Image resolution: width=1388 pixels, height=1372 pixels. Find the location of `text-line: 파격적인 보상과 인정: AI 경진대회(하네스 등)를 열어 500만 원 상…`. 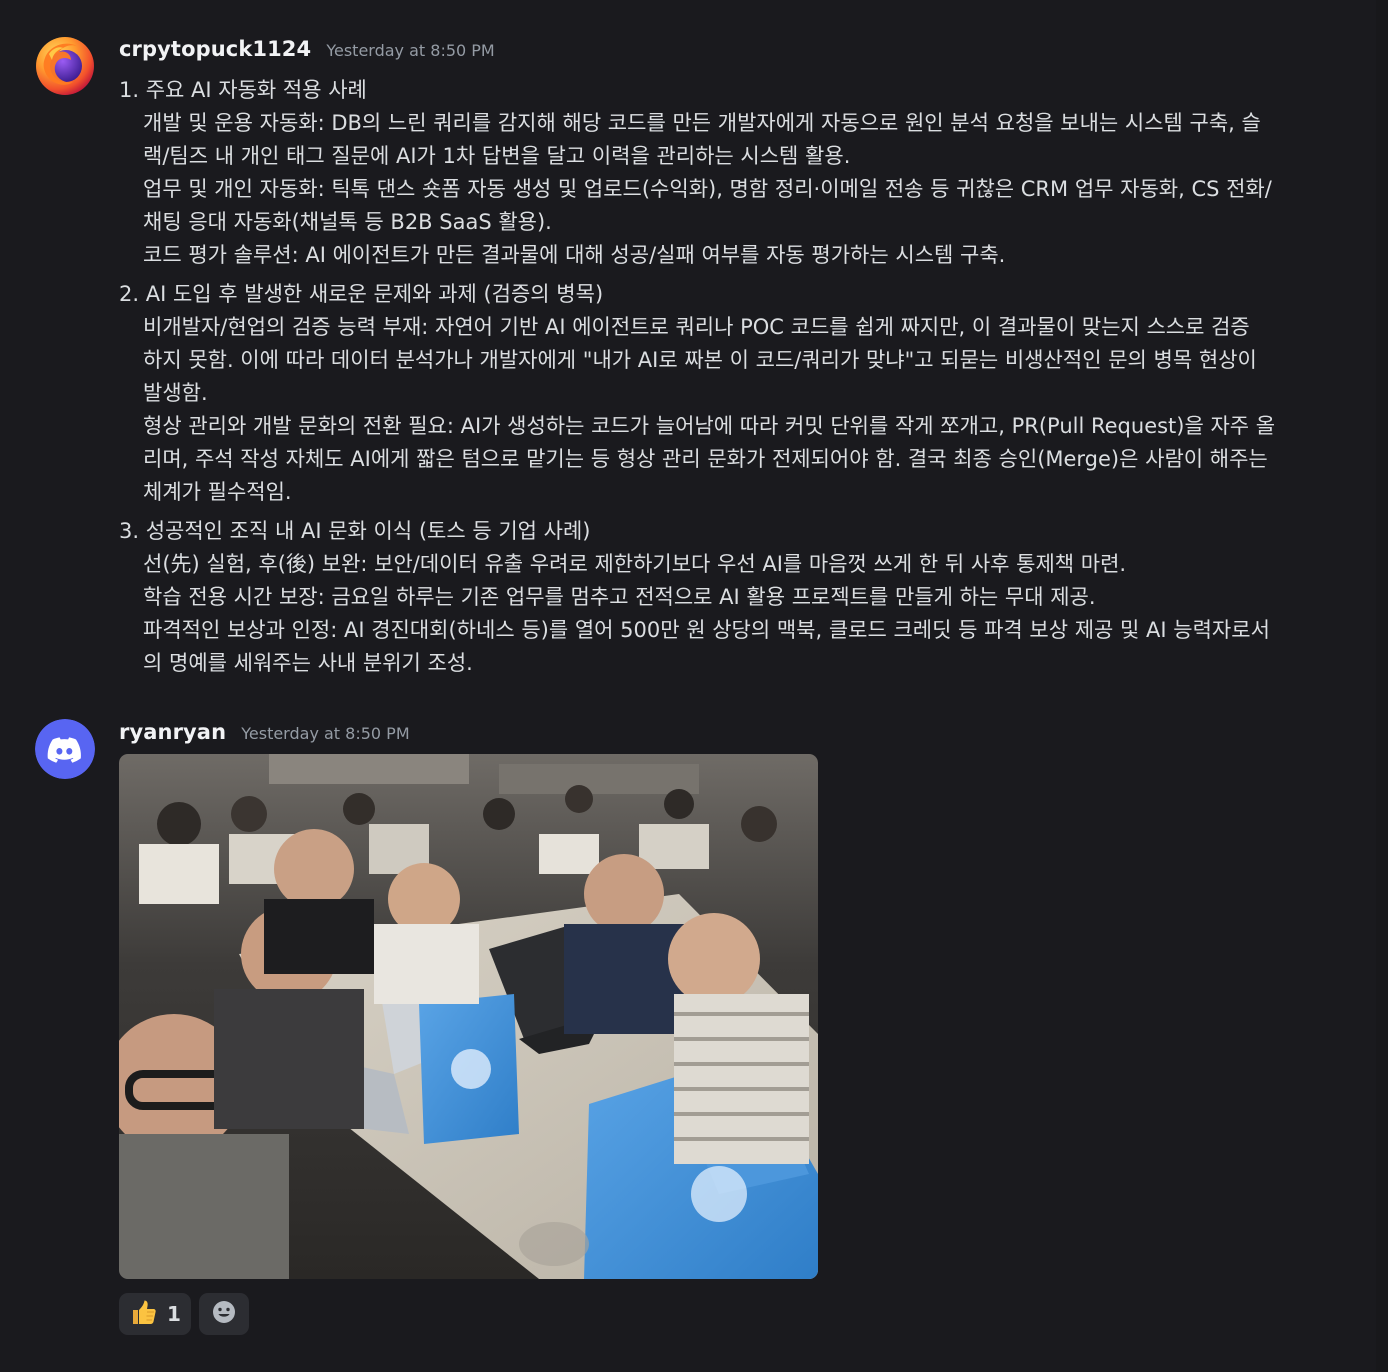

text-line: 파격적인 보상과 인정: AI 경진대회(하네스 등)를 열어 500만 원 상… is located at coordinates (706, 630).